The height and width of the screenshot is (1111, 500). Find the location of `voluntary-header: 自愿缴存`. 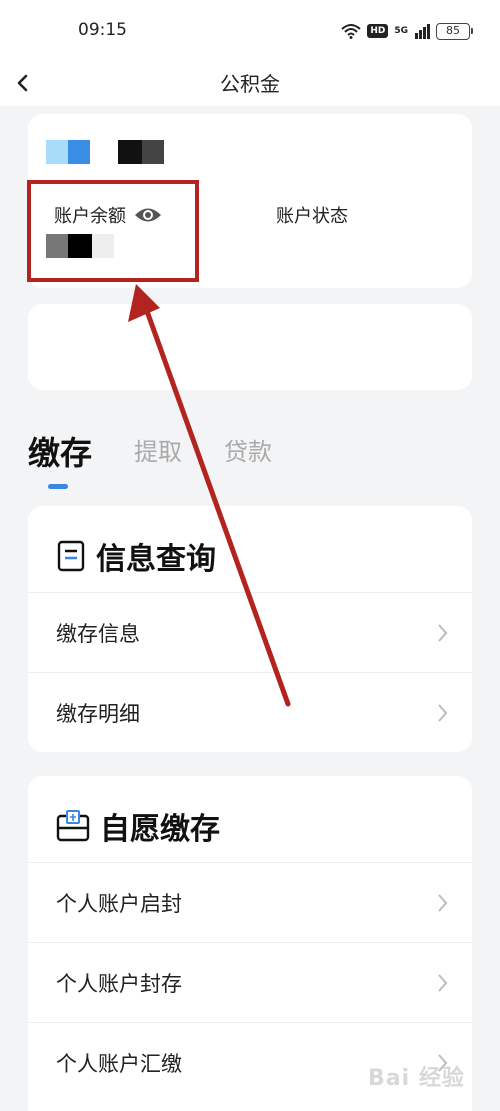

voluntary-header: 自愿缴存 is located at coordinates (138, 826).